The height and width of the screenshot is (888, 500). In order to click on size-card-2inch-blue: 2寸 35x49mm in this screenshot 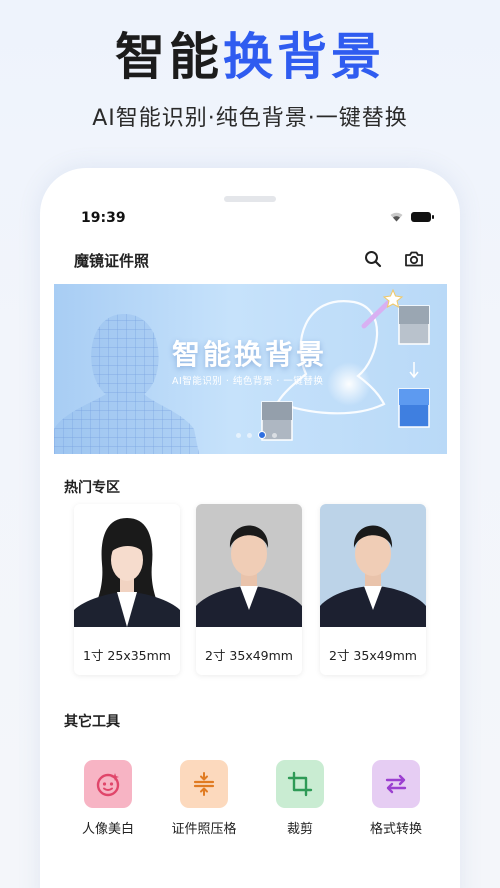, I will do `click(373, 589)`.